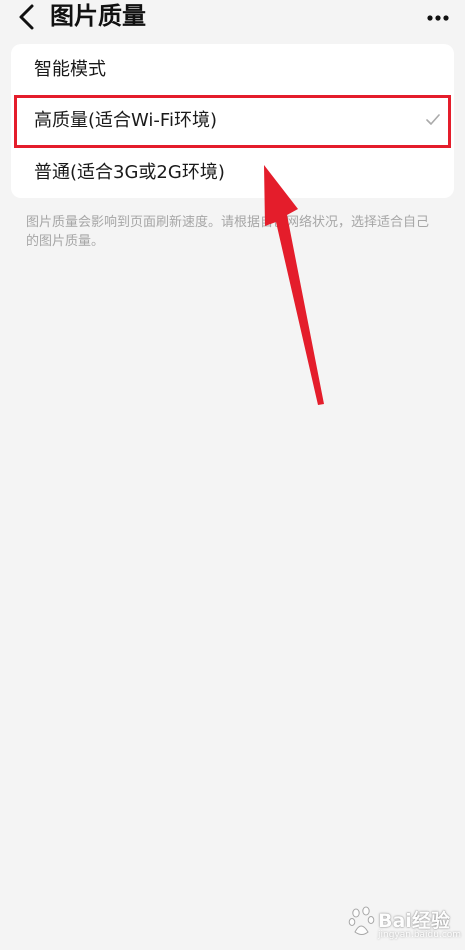 This screenshot has width=465, height=950. I want to click on option-normal: 普通(适合3G或2G环境), so click(232, 173).